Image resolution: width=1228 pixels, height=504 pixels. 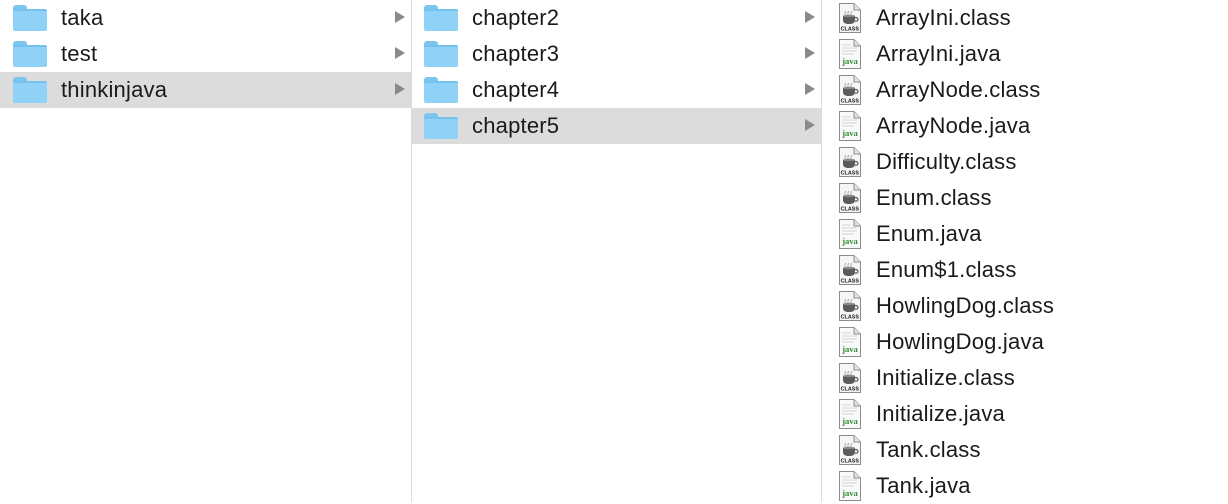 I want to click on folder-row-chapter5: chapter5, so click(x=616, y=126).